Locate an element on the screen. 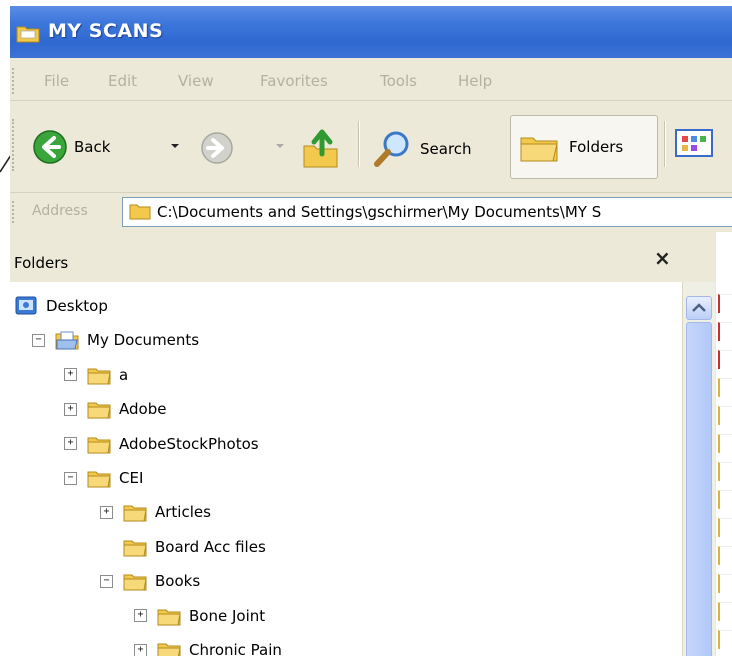 Image resolution: width=732 pixels, height=656 pixels. tree-node-label: Desktop is located at coordinates (77, 306).